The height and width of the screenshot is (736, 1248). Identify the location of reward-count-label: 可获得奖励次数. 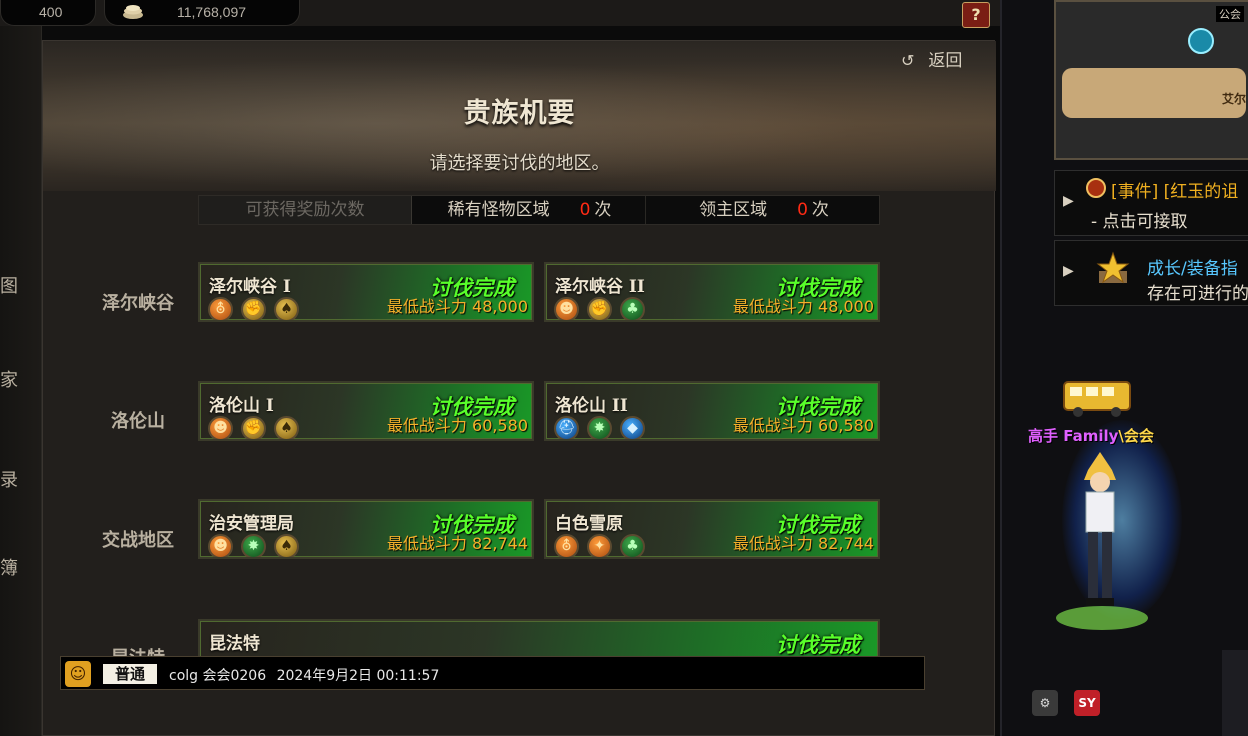
(305, 210).